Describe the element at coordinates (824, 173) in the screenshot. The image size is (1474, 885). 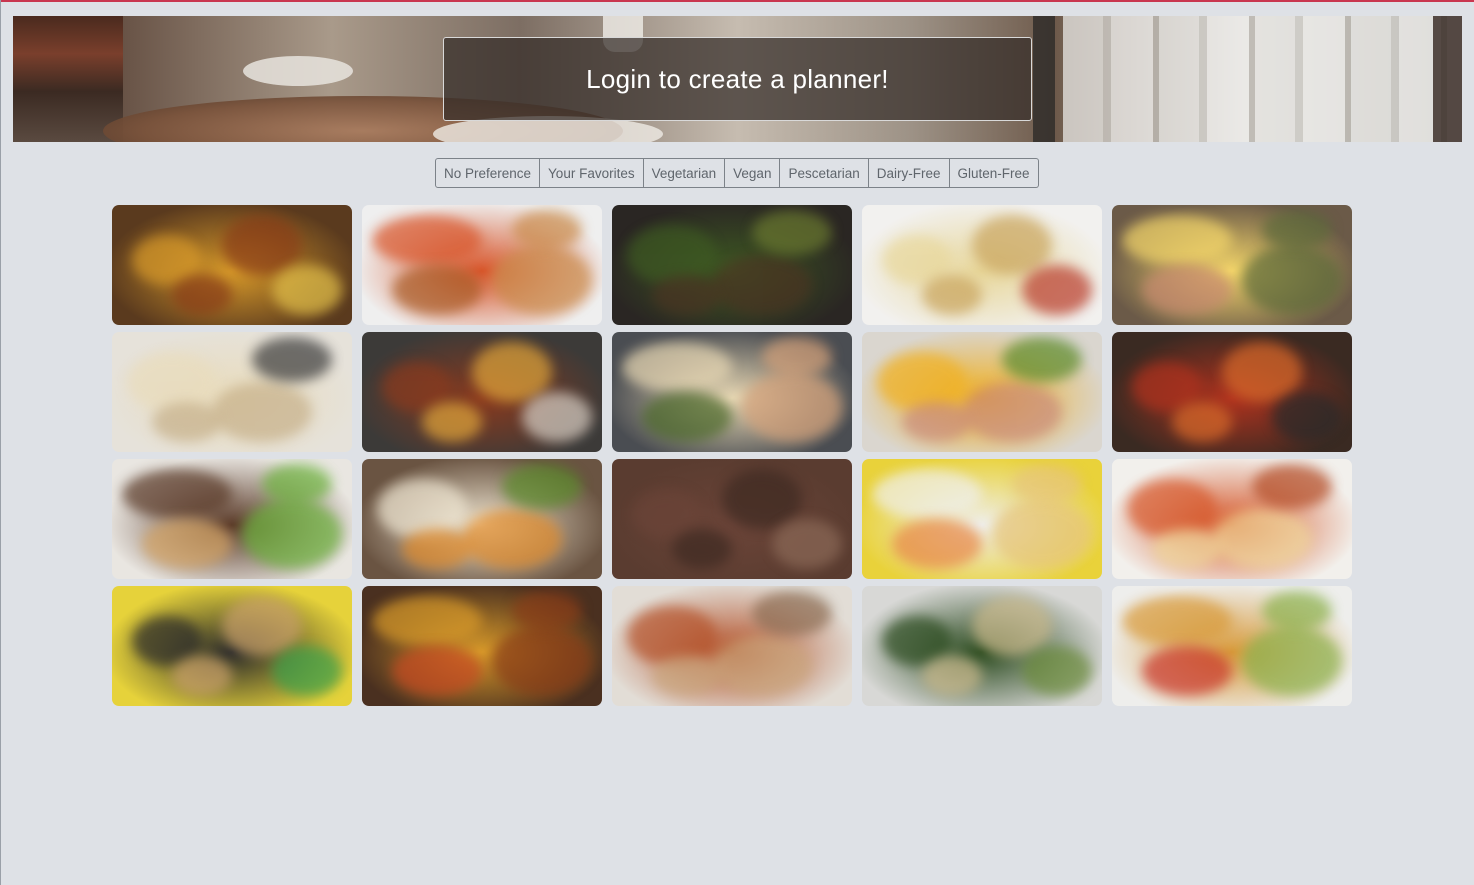
I see `filter-pescetarian-button: Pescetarian` at that location.